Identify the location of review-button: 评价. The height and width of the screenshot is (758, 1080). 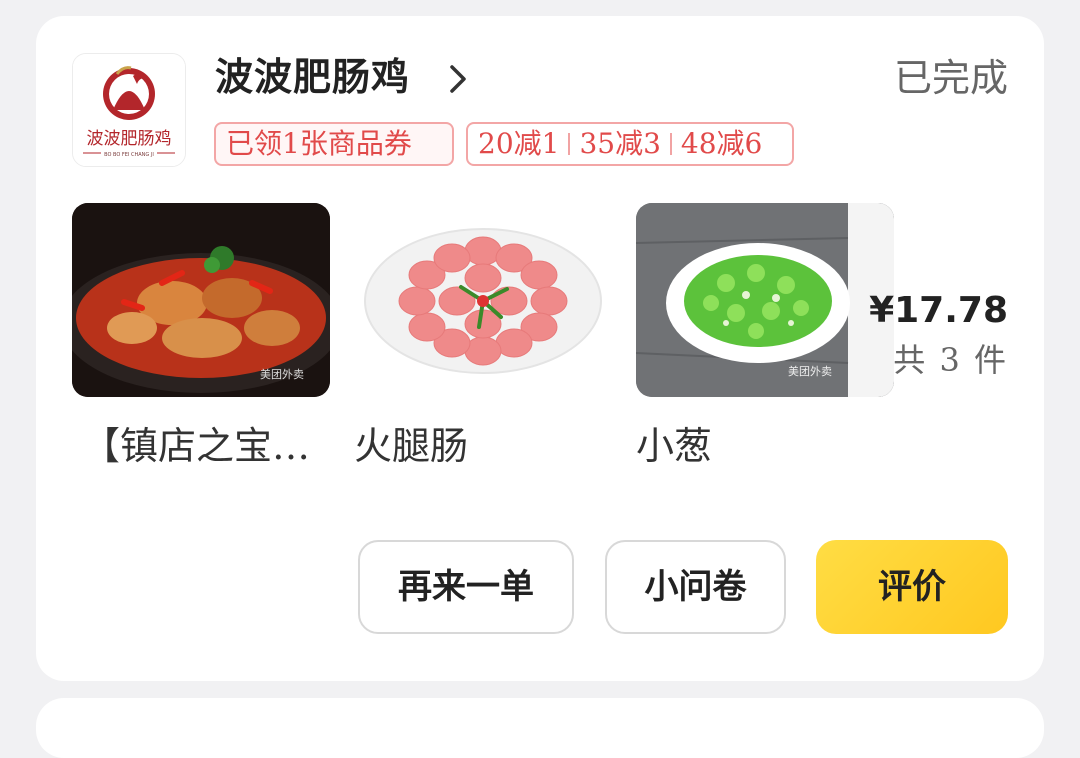
(912, 587).